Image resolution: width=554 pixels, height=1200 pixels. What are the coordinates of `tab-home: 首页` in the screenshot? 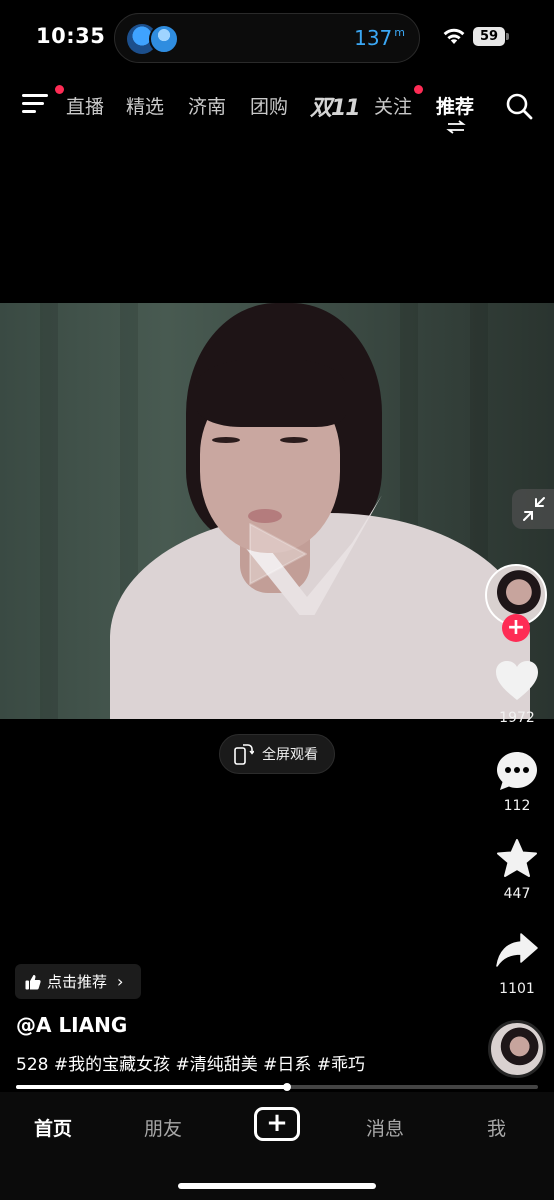 It's located at (53, 1127).